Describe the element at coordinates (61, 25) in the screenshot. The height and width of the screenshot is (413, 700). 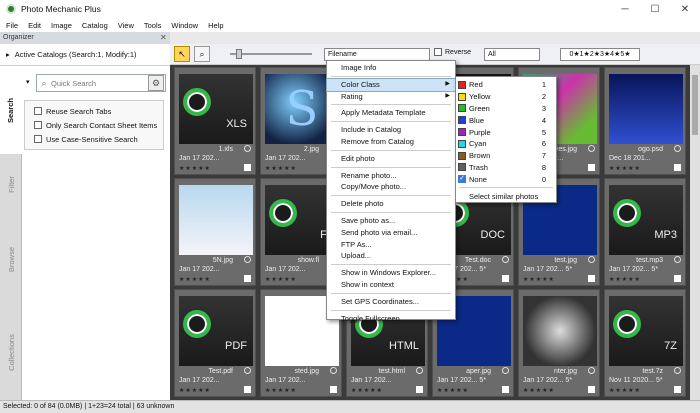
I see `menu-image: Image` at that location.